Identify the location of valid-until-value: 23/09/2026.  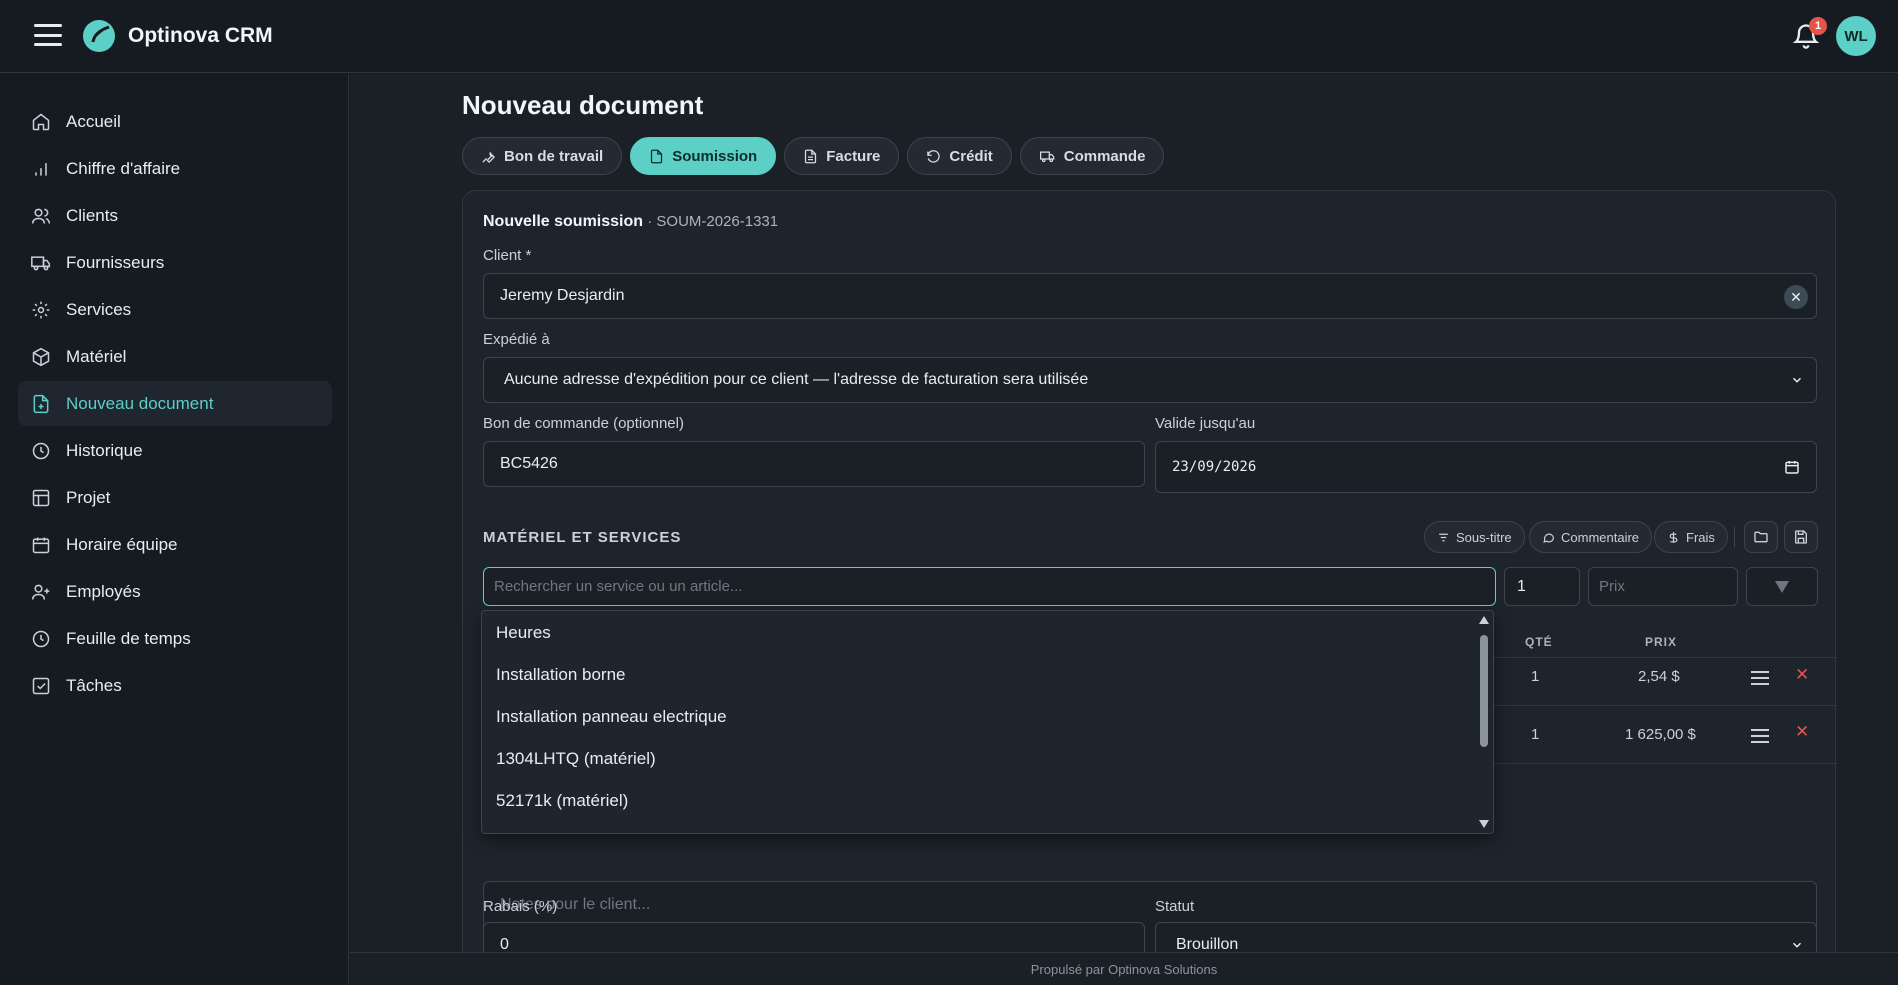
(1214, 467).